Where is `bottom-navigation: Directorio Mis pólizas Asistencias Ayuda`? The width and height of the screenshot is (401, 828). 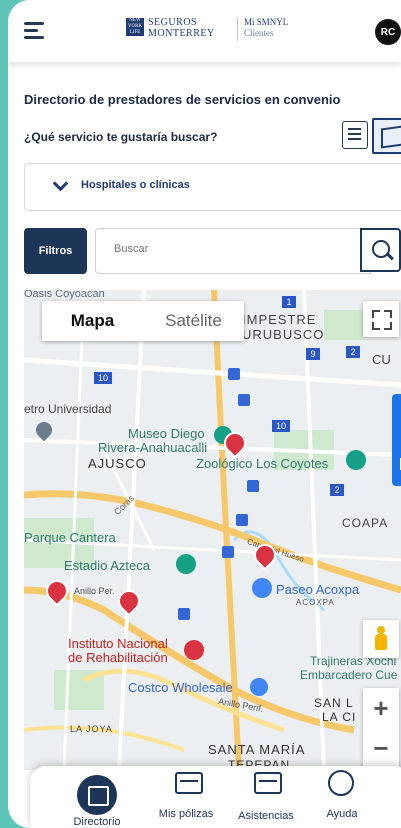
bottom-navigation: Directorio Mis pólizas Asistencias Ayuda is located at coordinates (215, 797).